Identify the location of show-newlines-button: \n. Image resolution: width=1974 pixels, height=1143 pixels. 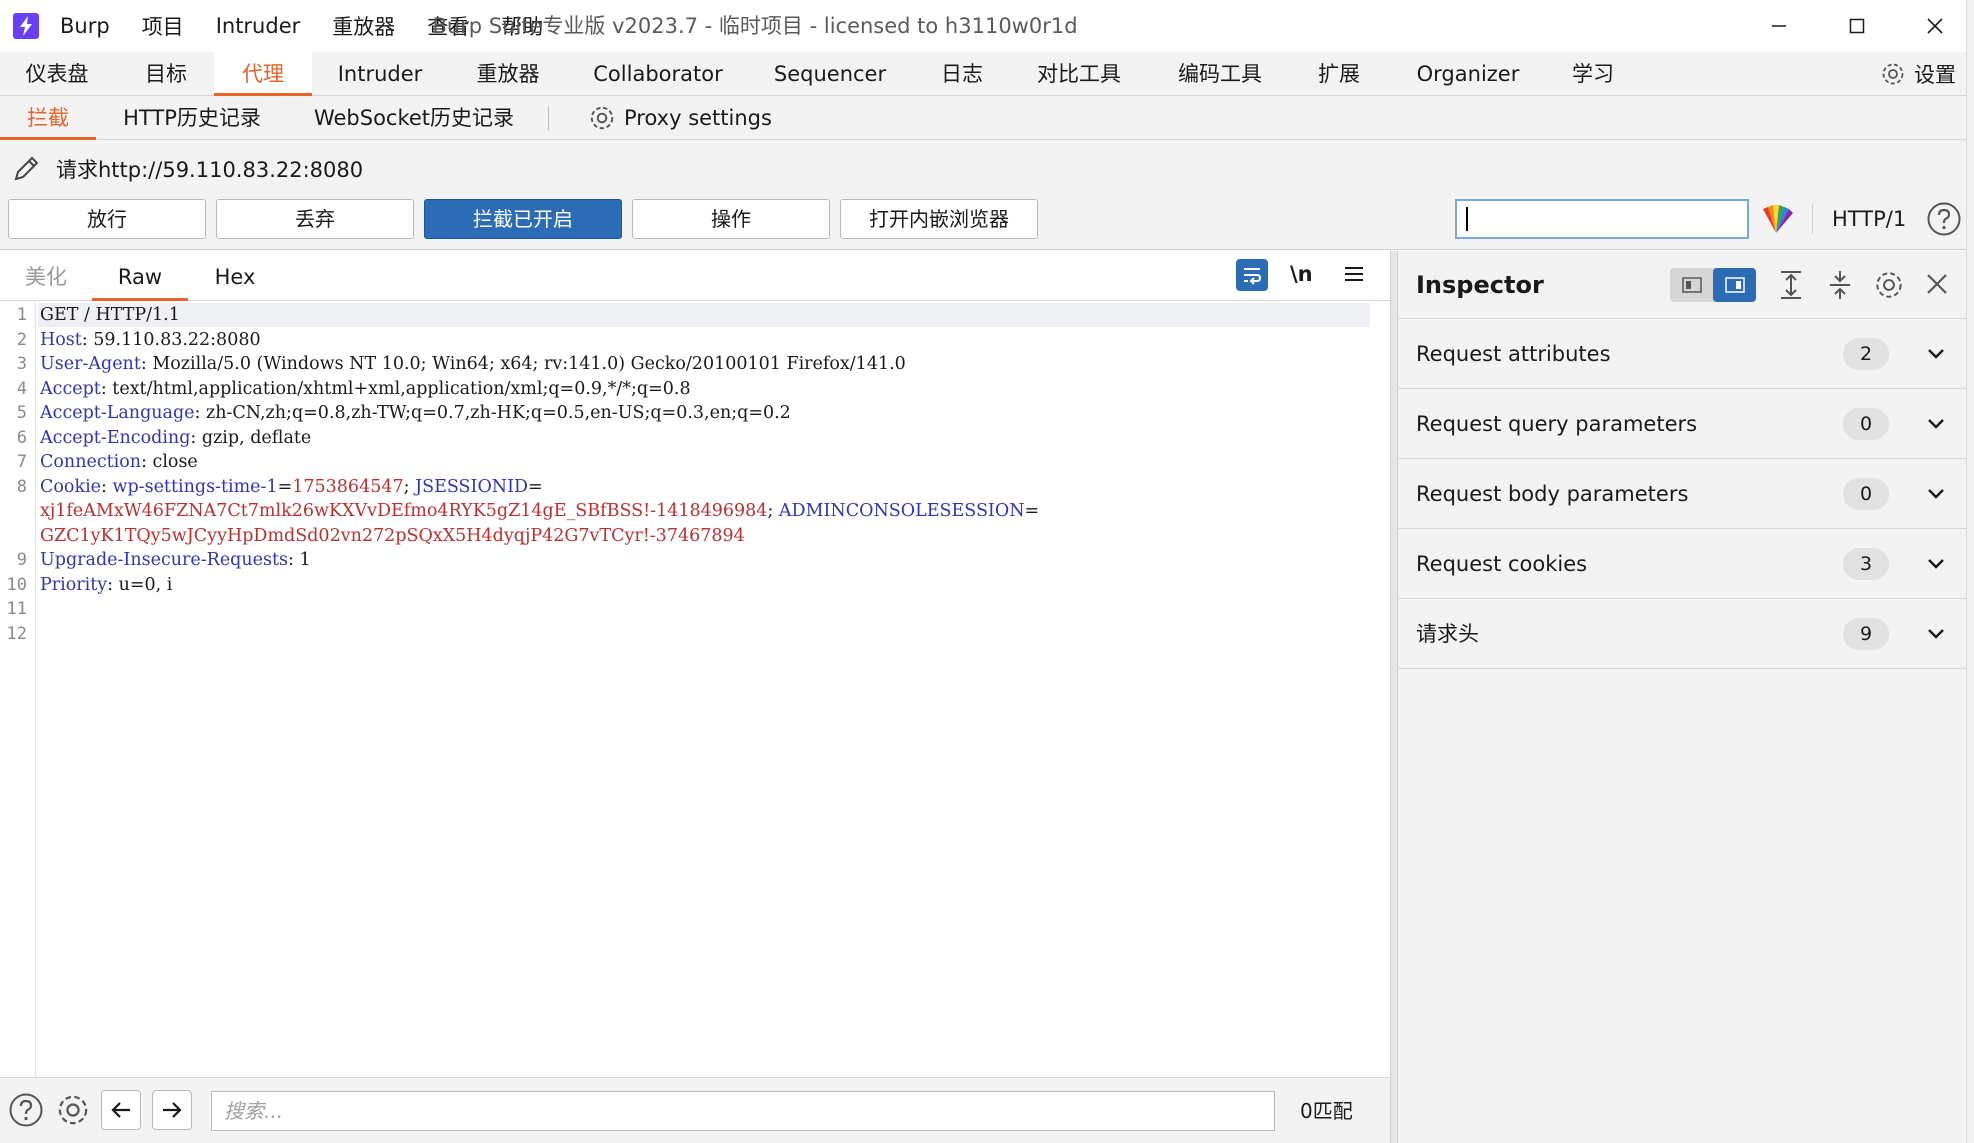
(1301, 274).